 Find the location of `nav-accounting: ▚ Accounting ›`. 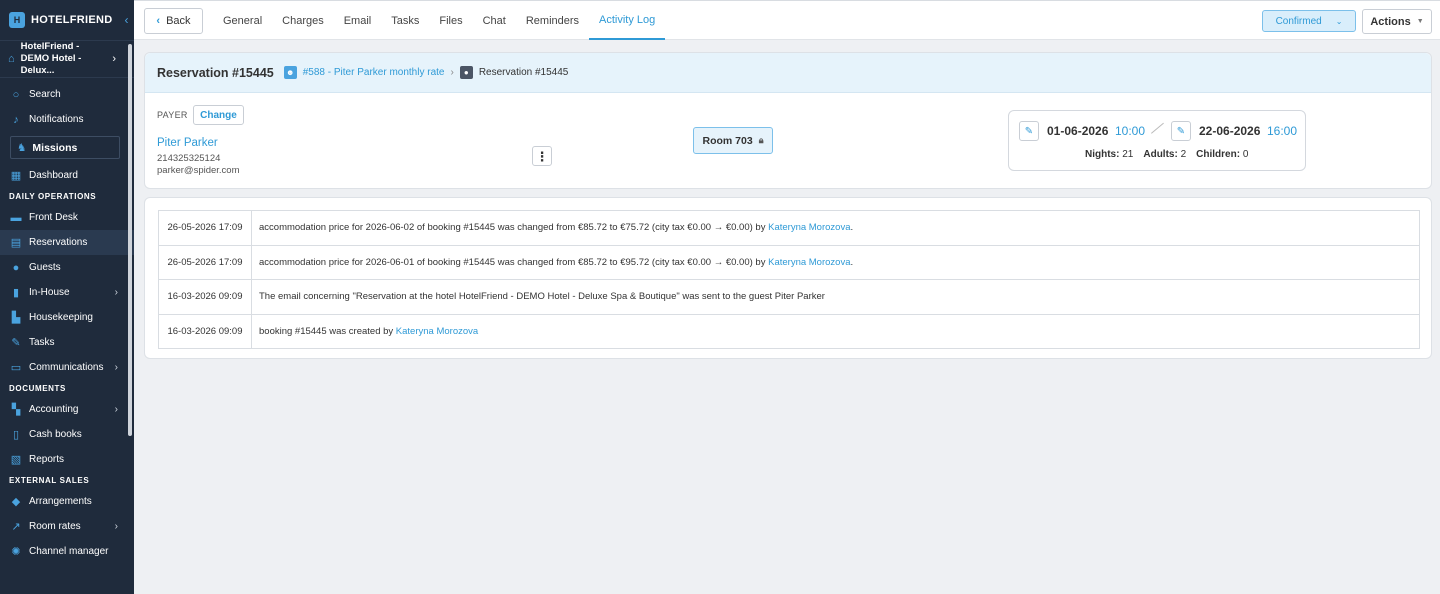

nav-accounting: ▚ Accounting › is located at coordinates (67, 409).